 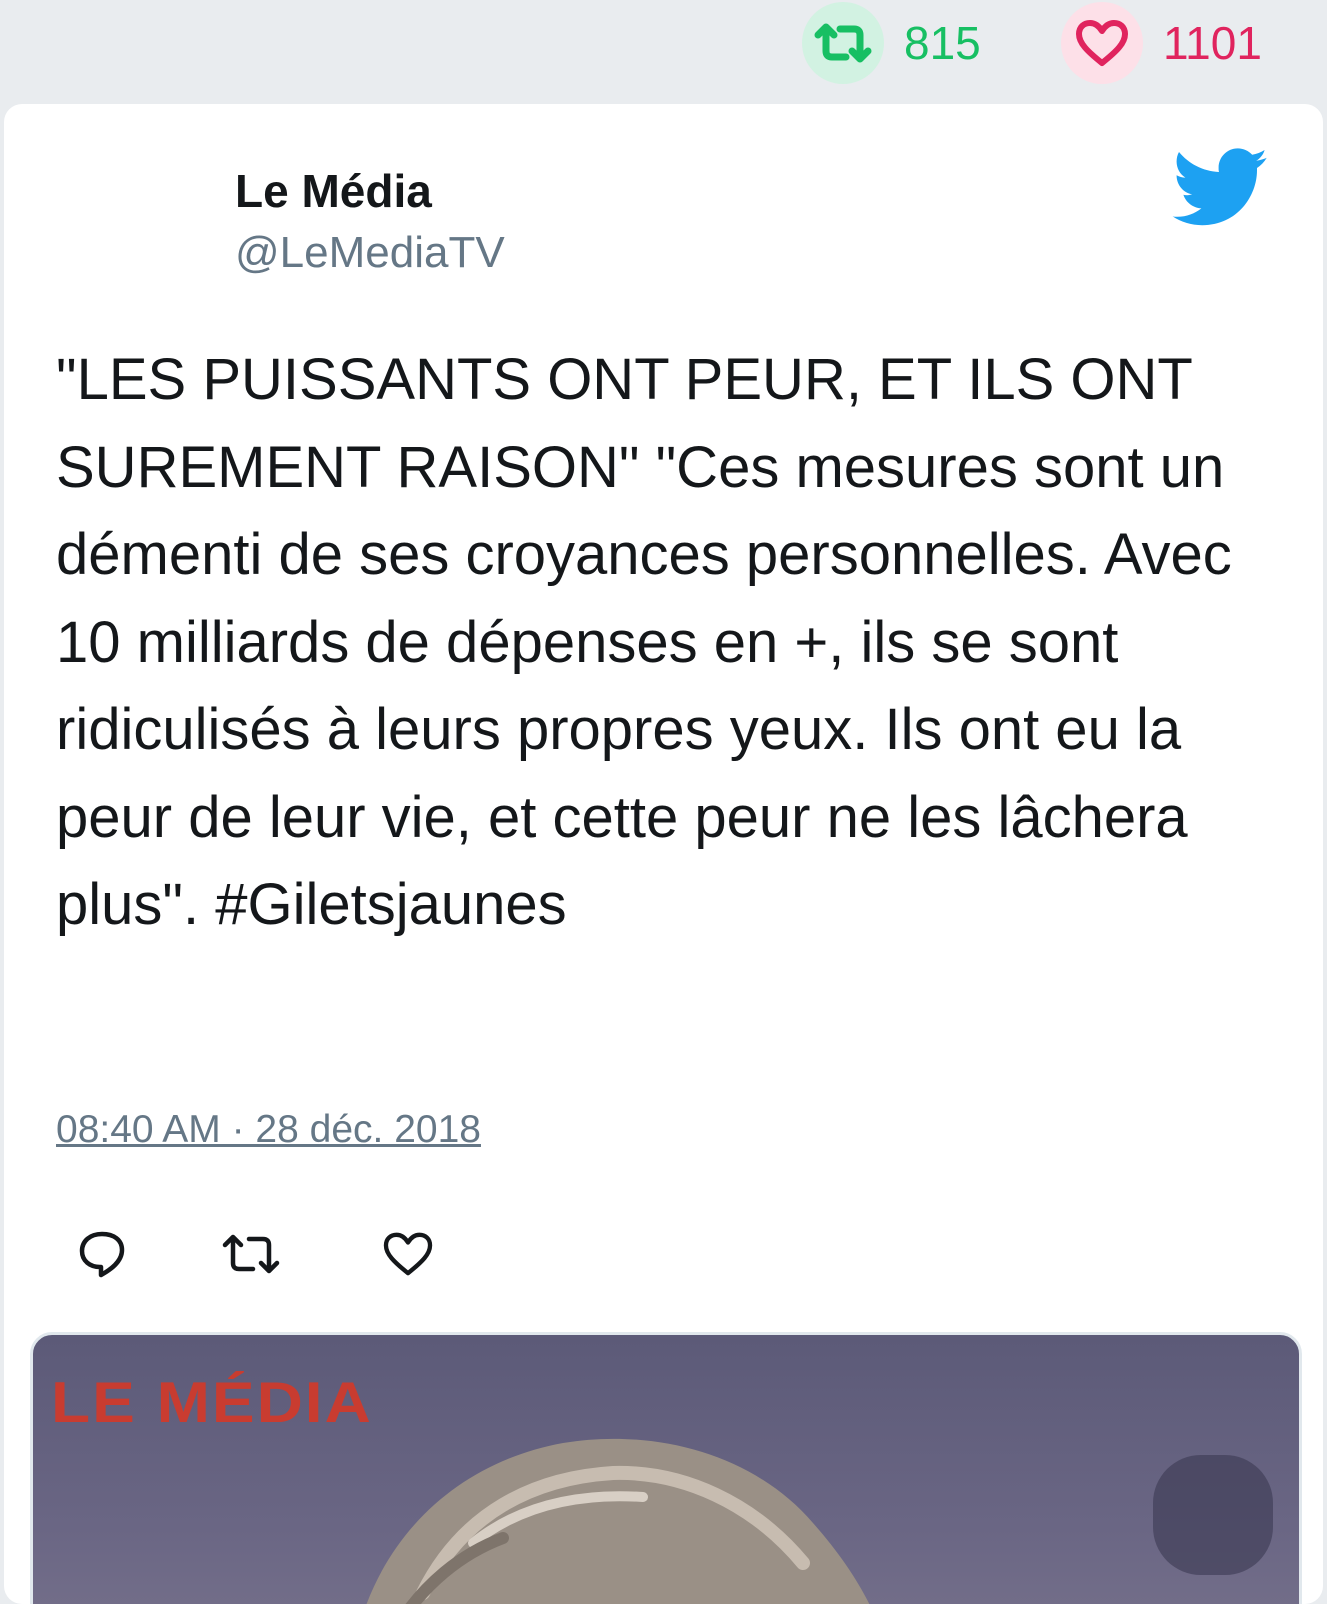 I want to click on retweet-icon, so click(x=843, y=43).